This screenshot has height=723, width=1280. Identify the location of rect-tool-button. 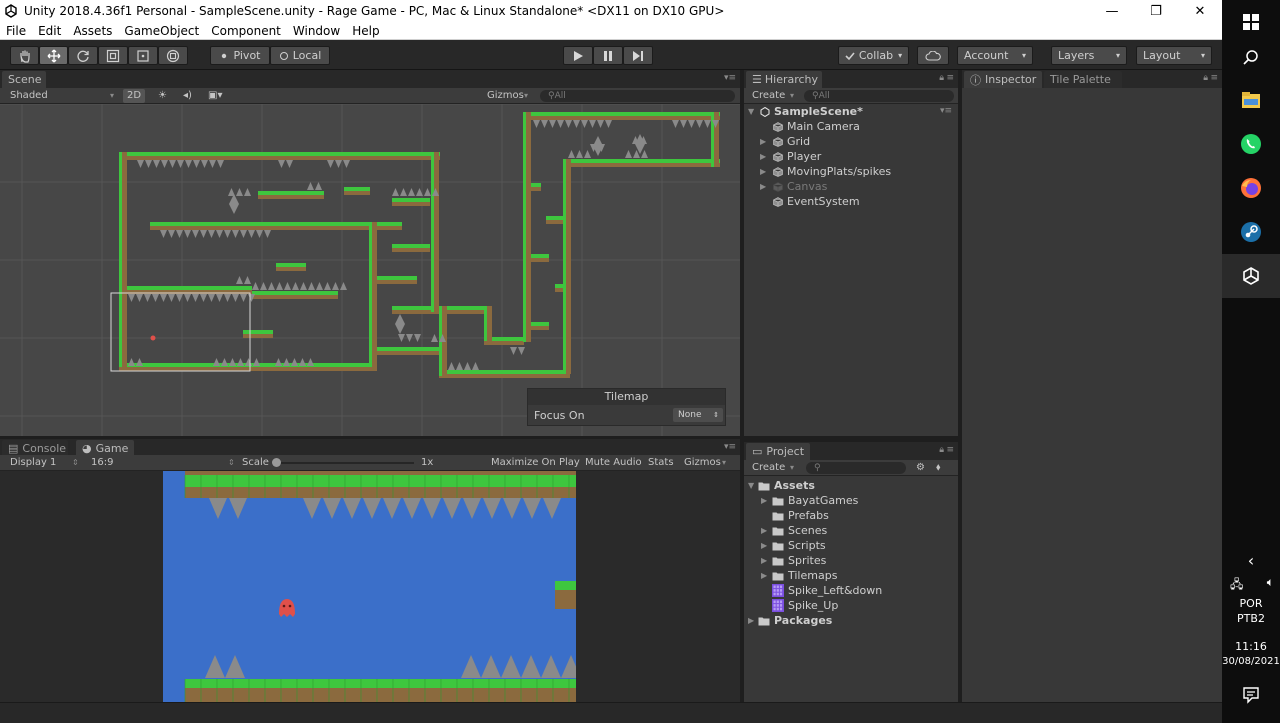
(143, 55).